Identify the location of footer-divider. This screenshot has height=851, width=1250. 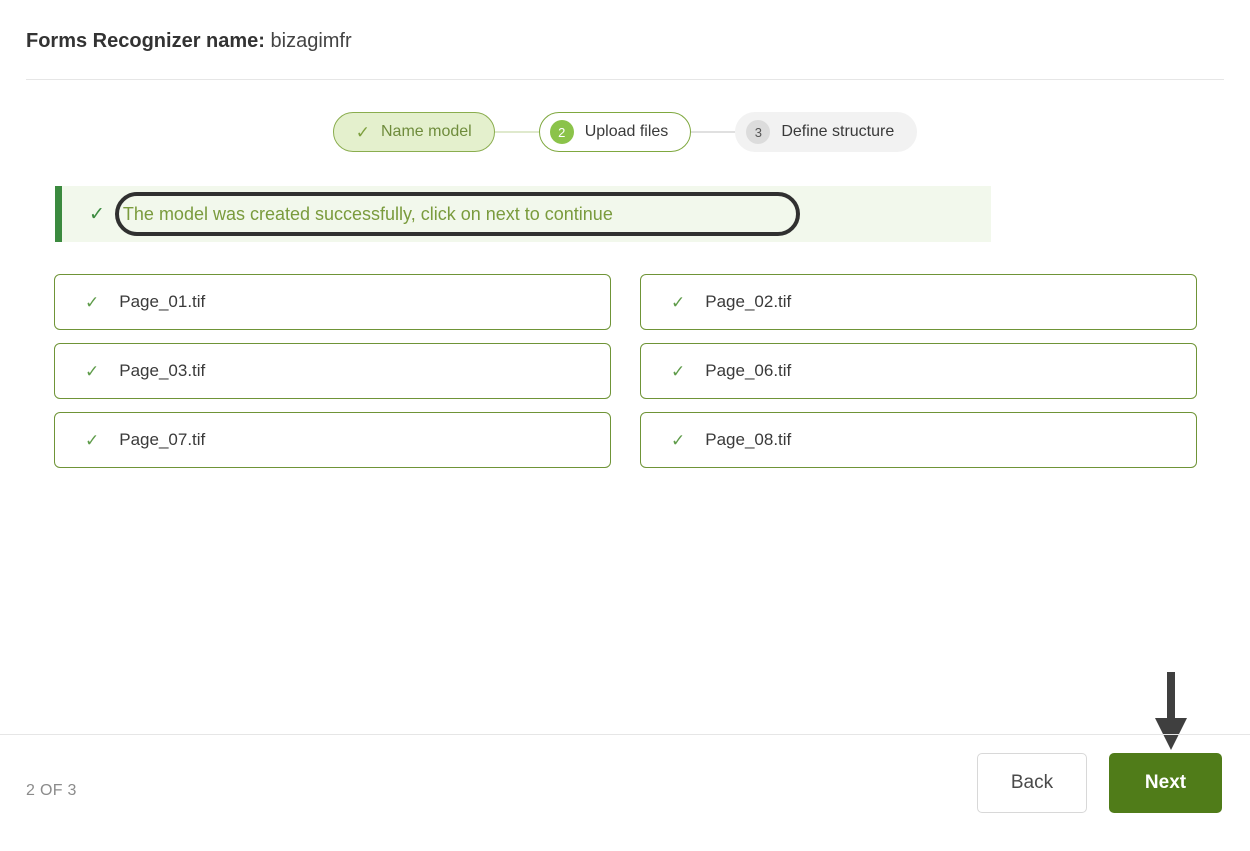
(625, 734).